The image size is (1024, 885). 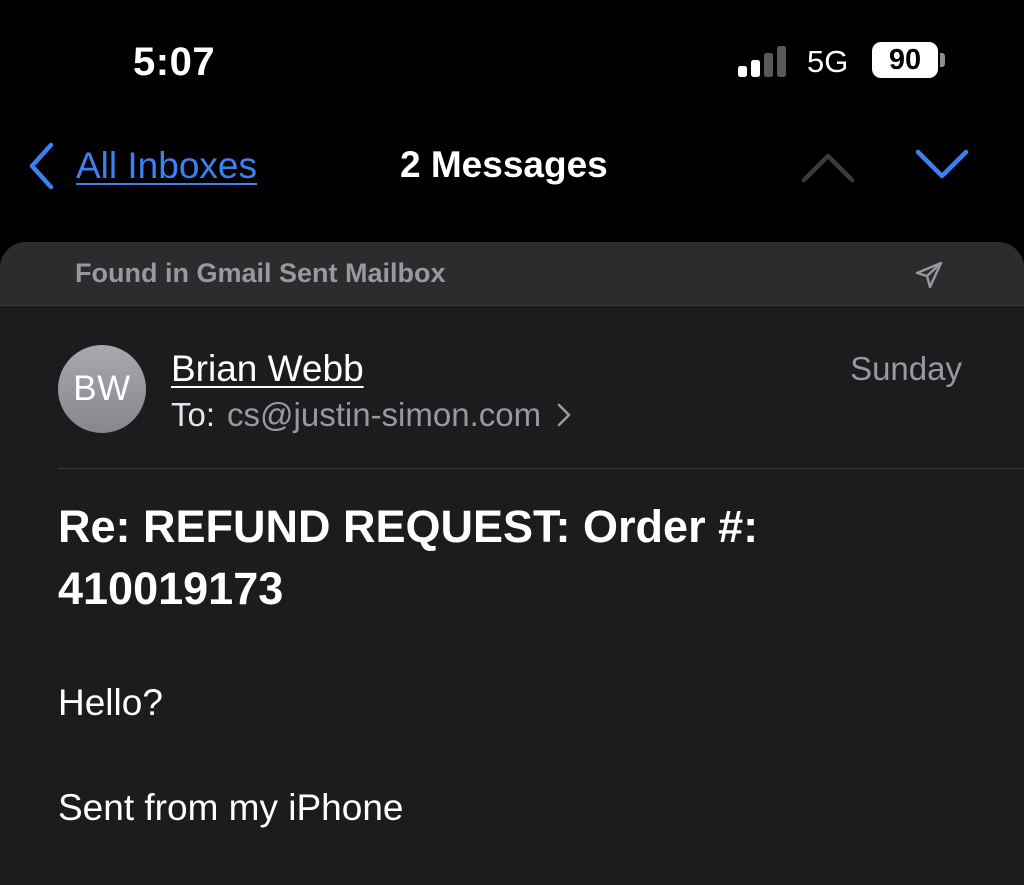 I want to click on paper-plane-icon, so click(x=929, y=275).